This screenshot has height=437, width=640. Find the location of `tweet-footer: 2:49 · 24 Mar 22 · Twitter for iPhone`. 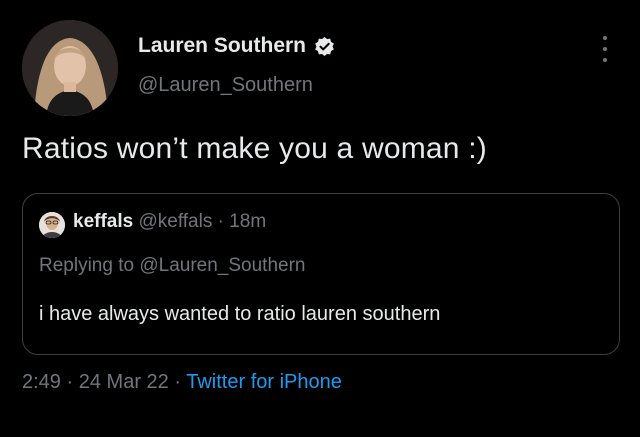

tweet-footer: 2:49 · 24 Mar 22 · Twitter for iPhone is located at coordinates (182, 382).